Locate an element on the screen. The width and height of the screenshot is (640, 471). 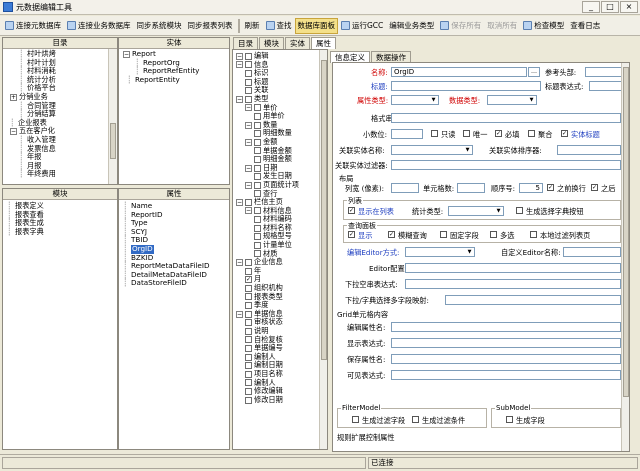
tab-attribute: 属性 is located at coordinates (323, 43).